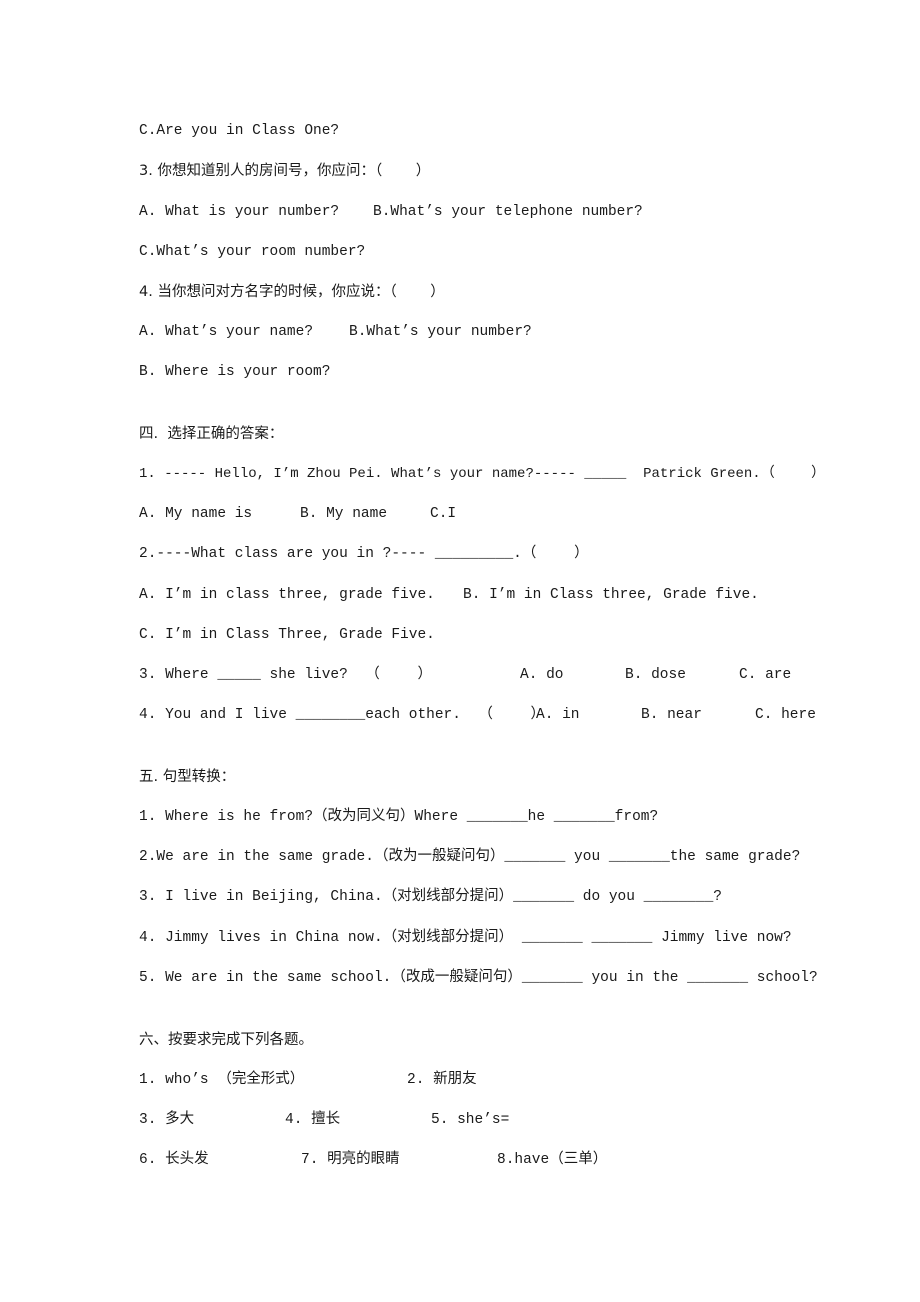 The image size is (920, 1302). Describe the element at coordinates (443, 514) in the screenshot. I see `question-option: C.I` at that location.